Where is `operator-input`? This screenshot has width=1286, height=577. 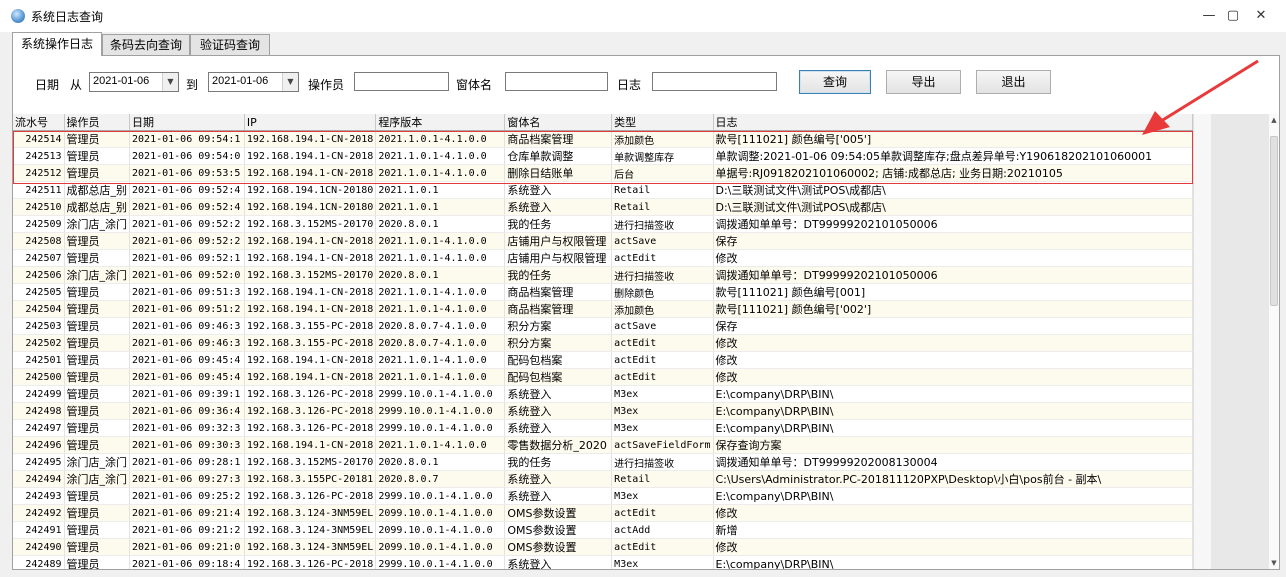
operator-input is located at coordinates (401, 81).